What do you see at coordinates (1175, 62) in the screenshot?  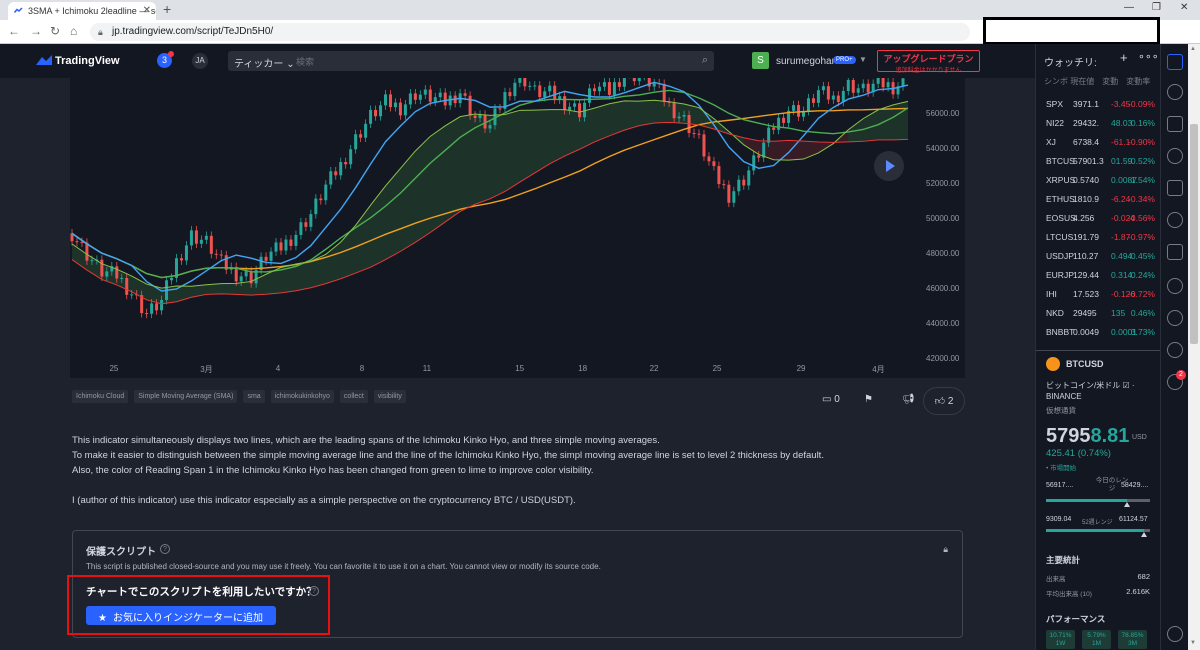 I see `watchlist-icon` at bounding box center [1175, 62].